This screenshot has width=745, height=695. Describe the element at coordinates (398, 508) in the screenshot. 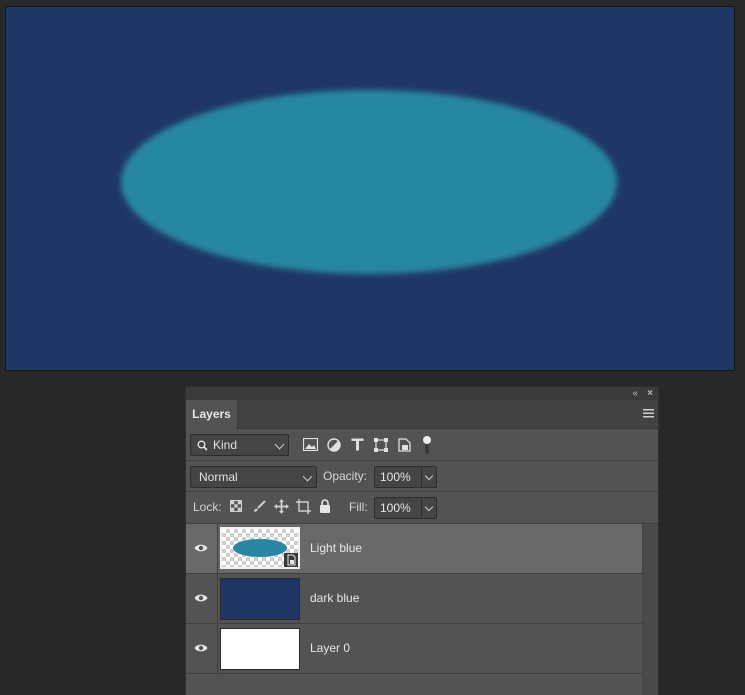

I see `fill-field: 100%` at that location.